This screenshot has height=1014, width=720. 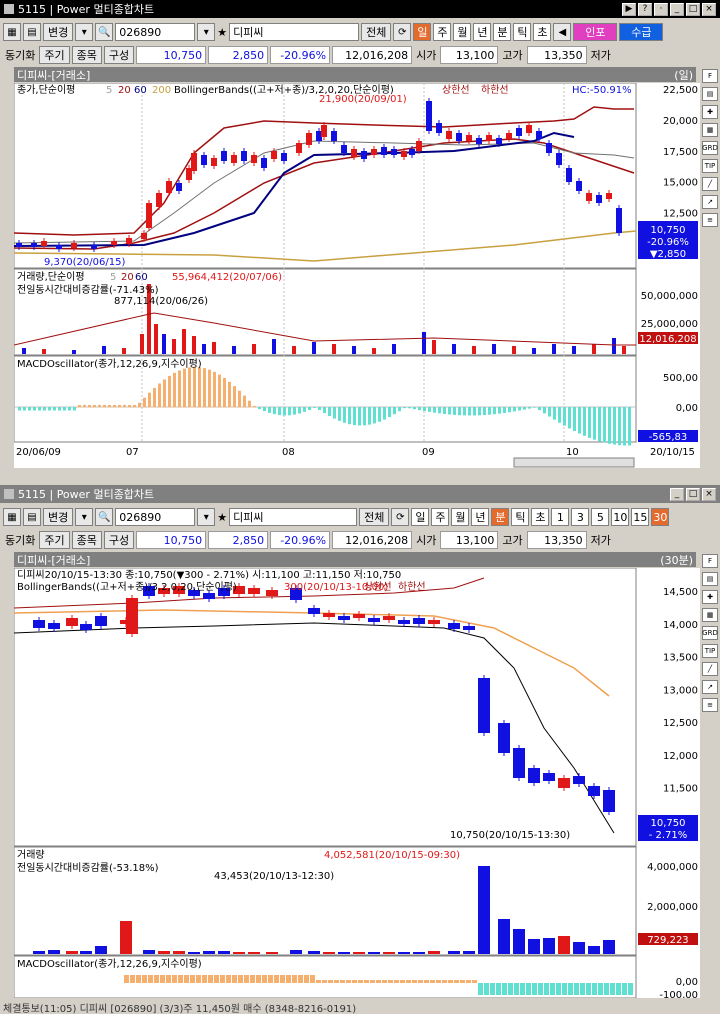 What do you see at coordinates (600, 517) in the screenshot?
I see `period-5: 5` at bounding box center [600, 517].